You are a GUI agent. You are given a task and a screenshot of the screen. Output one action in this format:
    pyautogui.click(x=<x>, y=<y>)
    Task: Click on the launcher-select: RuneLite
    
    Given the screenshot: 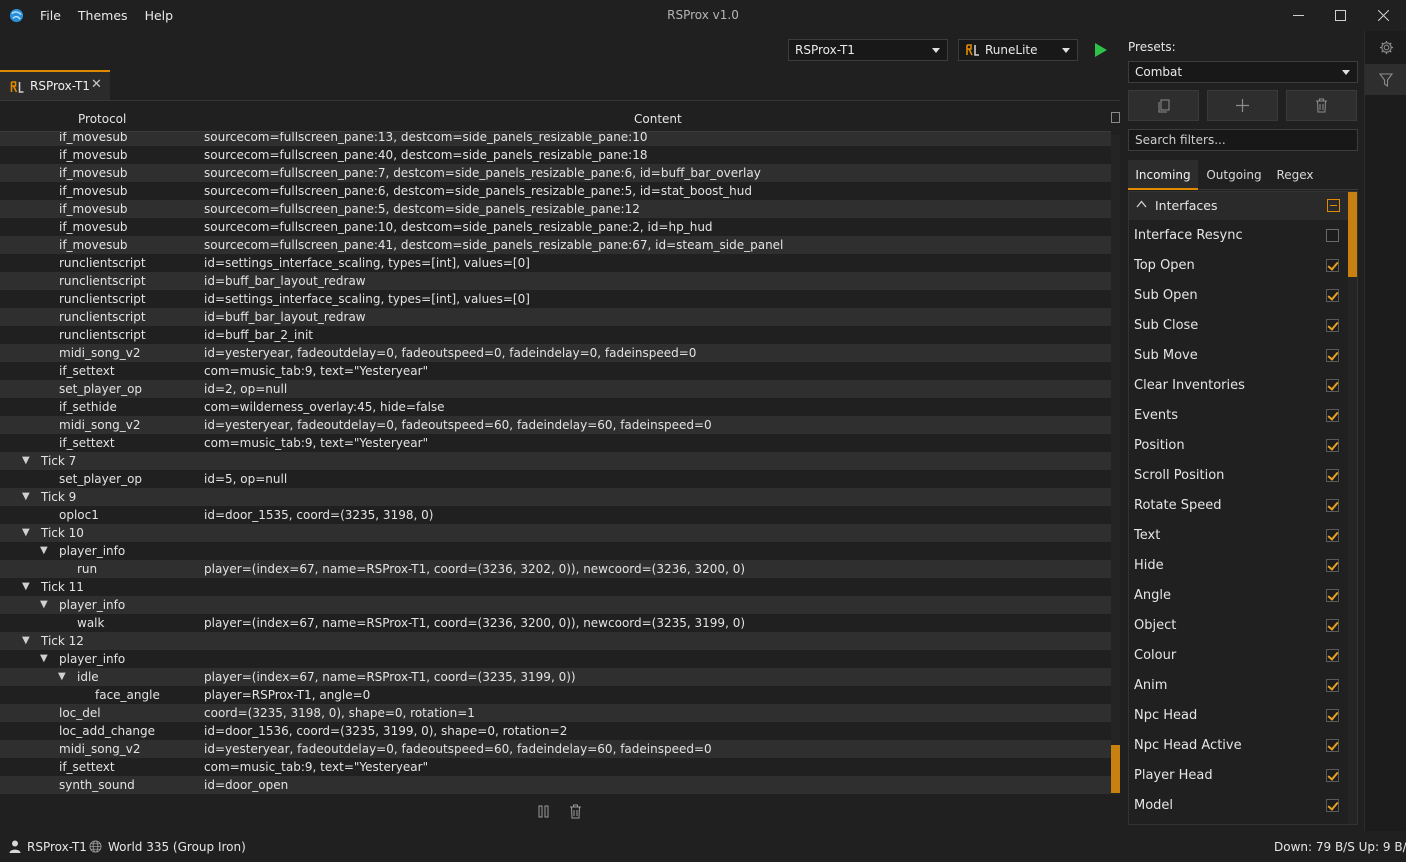 What is the action you would take?
    pyautogui.click(x=1018, y=50)
    